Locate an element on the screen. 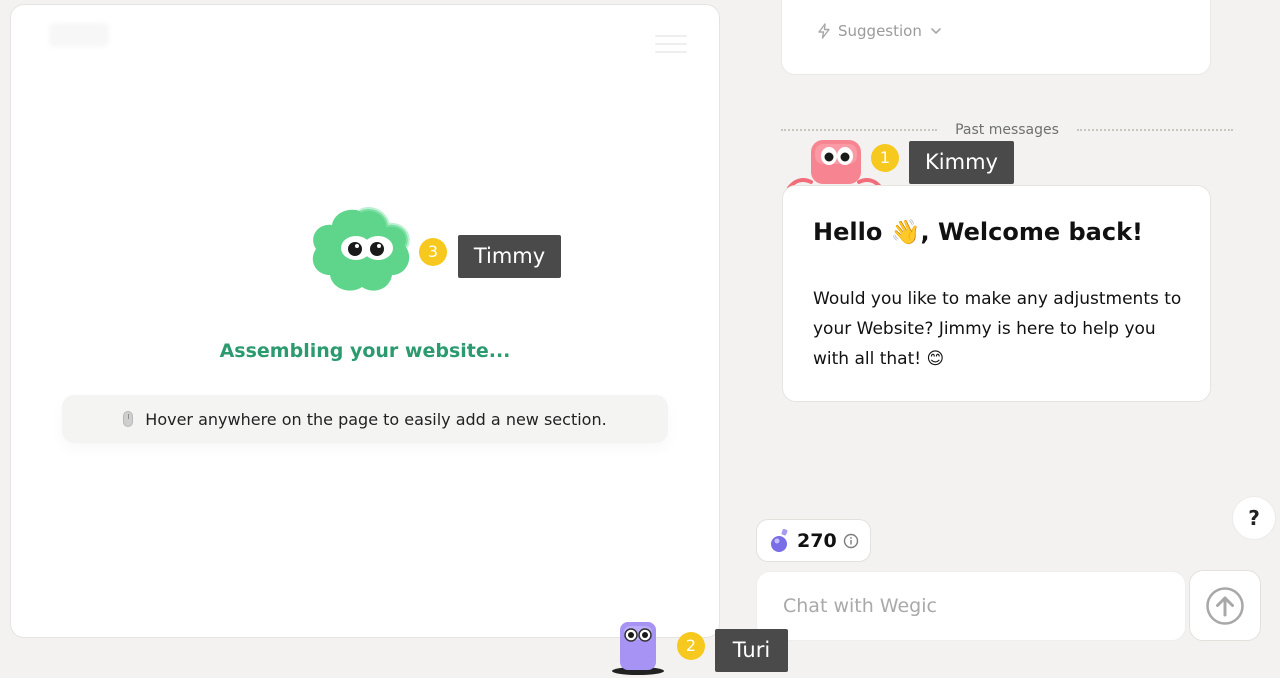  turi-badge: 2 is located at coordinates (691, 646).